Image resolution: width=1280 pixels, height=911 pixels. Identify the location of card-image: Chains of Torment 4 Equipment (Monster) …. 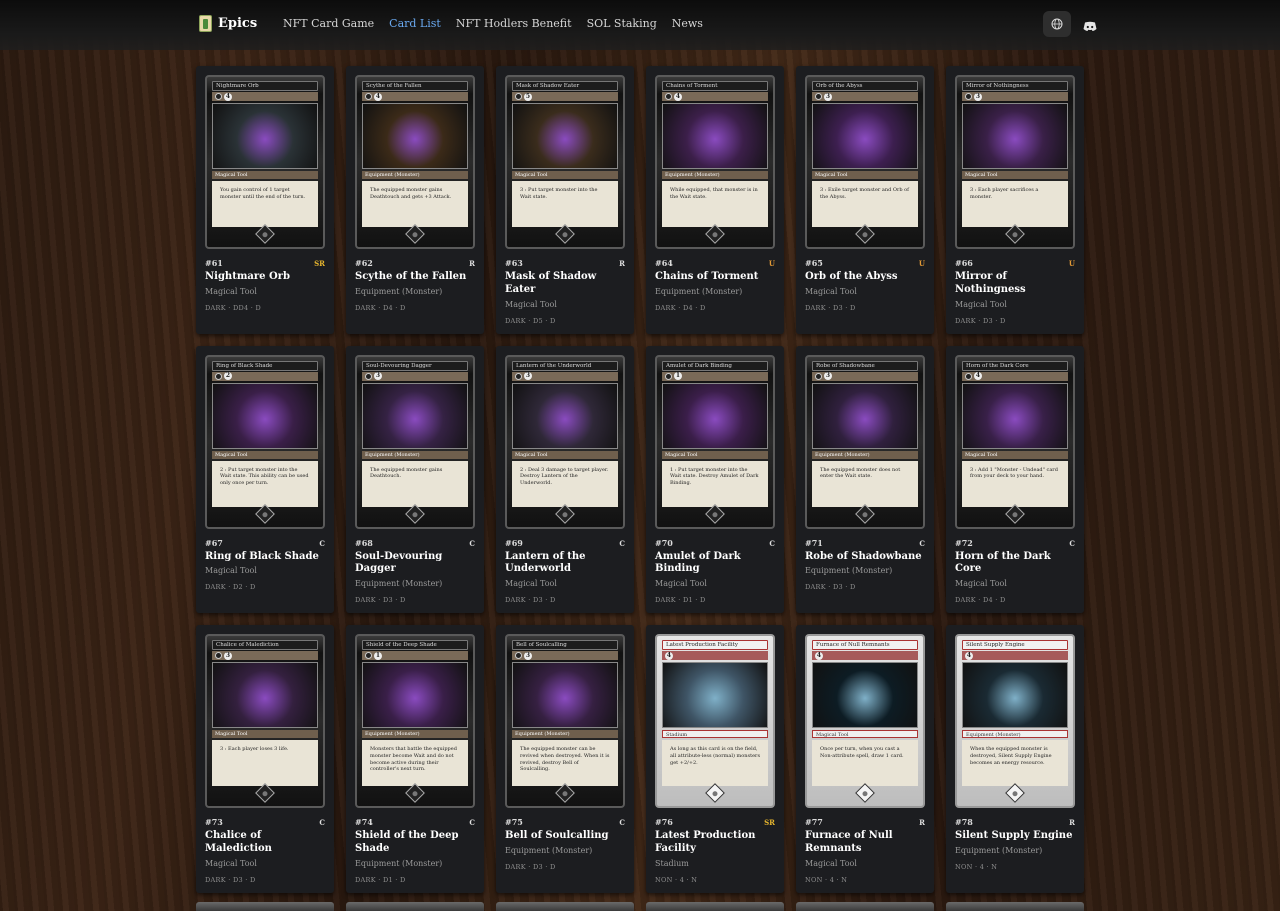
(715, 162).